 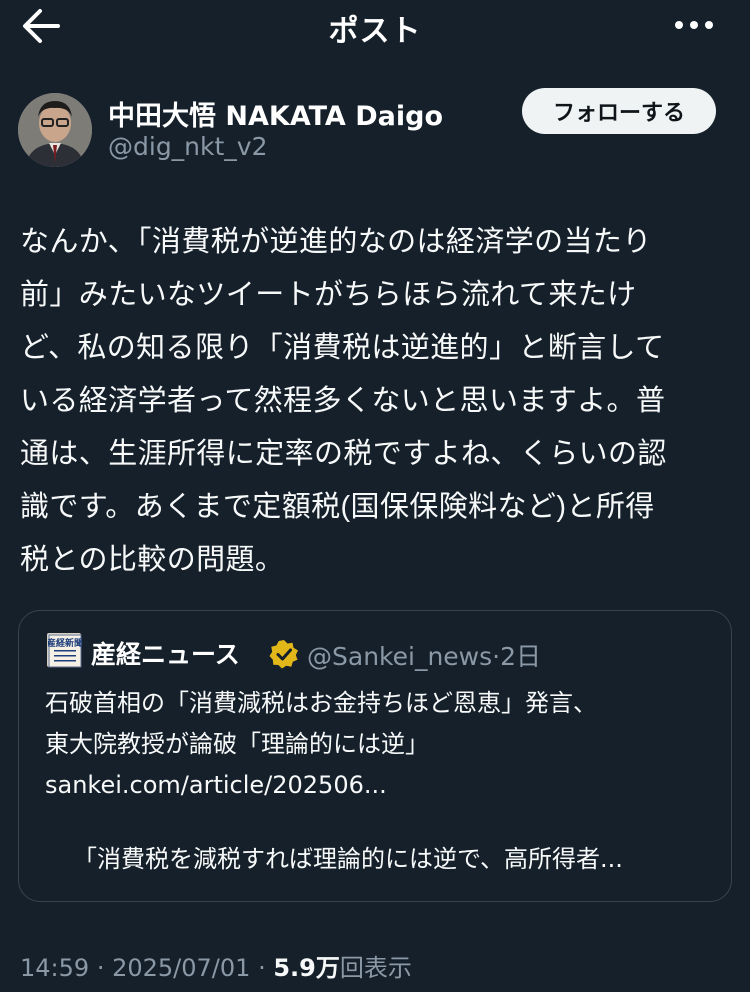 I want to click on page-title: ポスト, so click(x=375, y=31).